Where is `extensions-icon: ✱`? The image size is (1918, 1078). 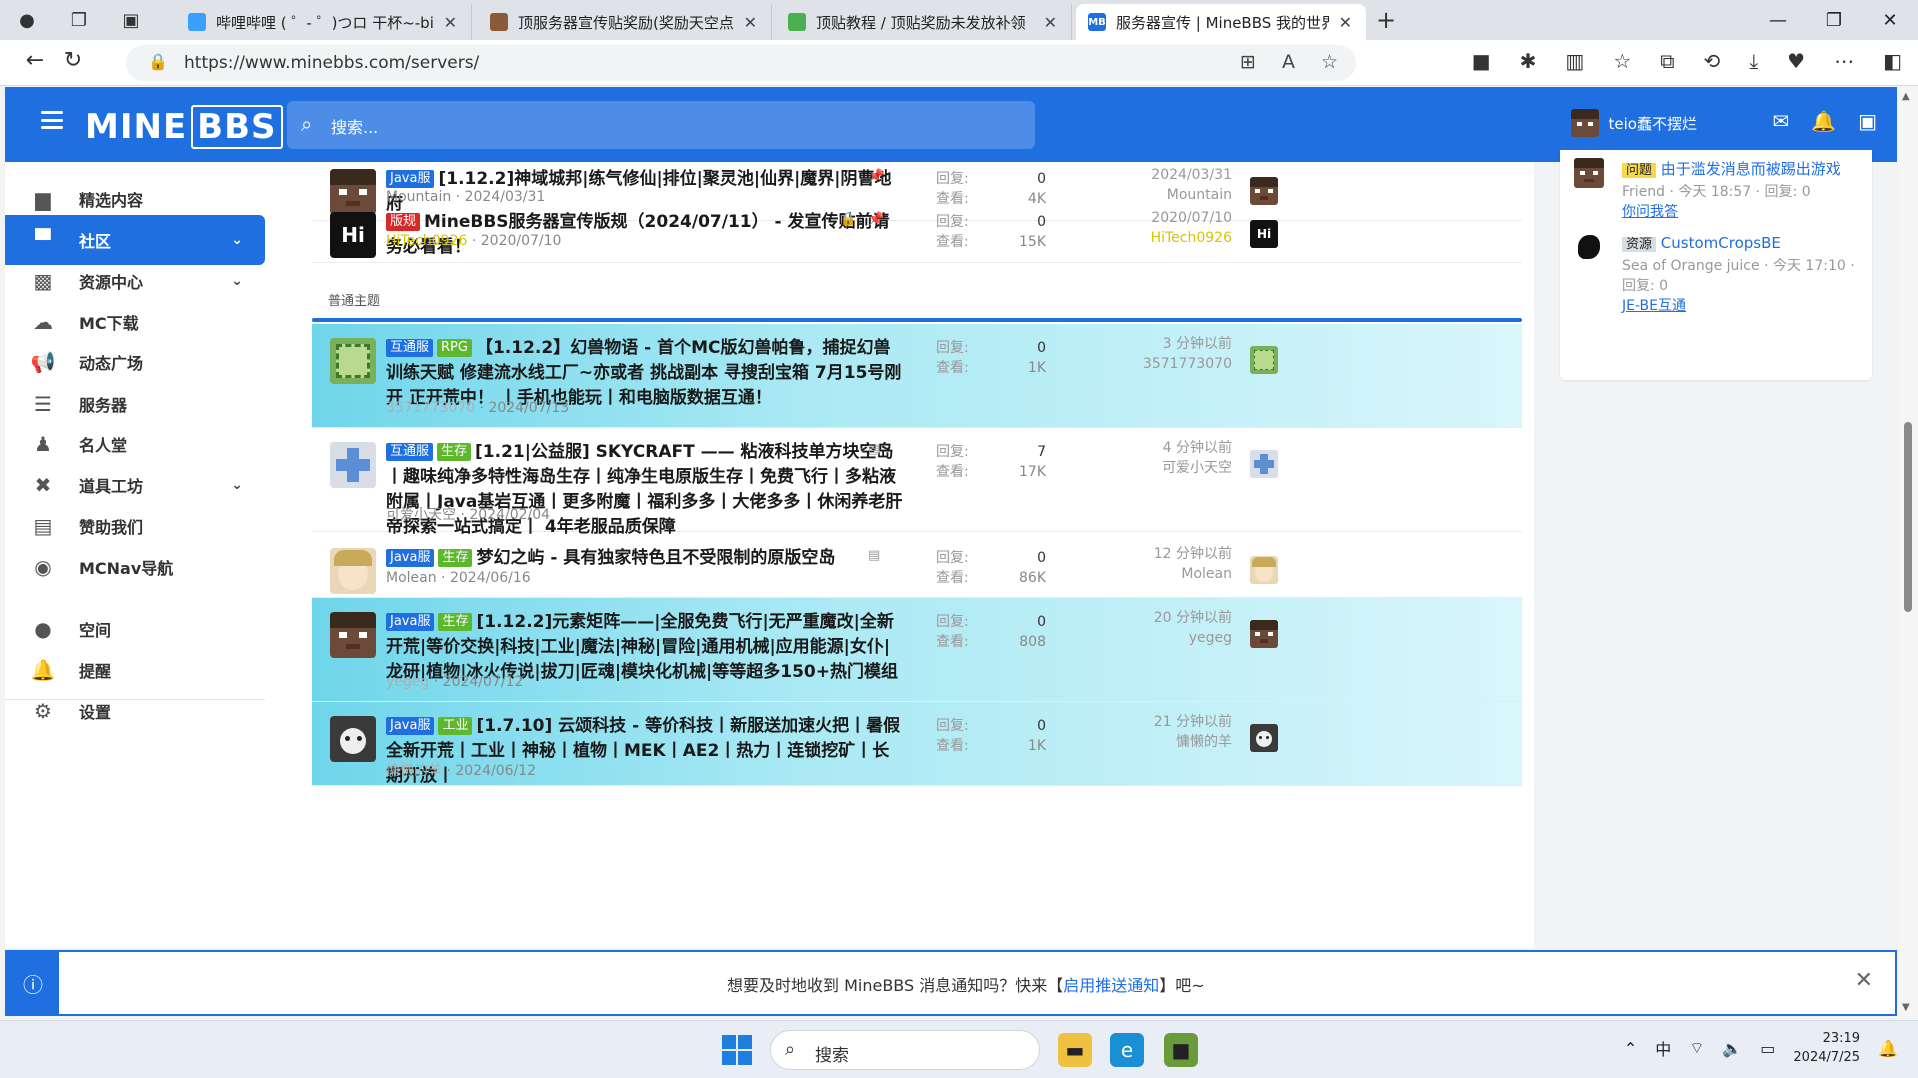 extensions-icon: ✱ is located at coordinates (1528, 61).